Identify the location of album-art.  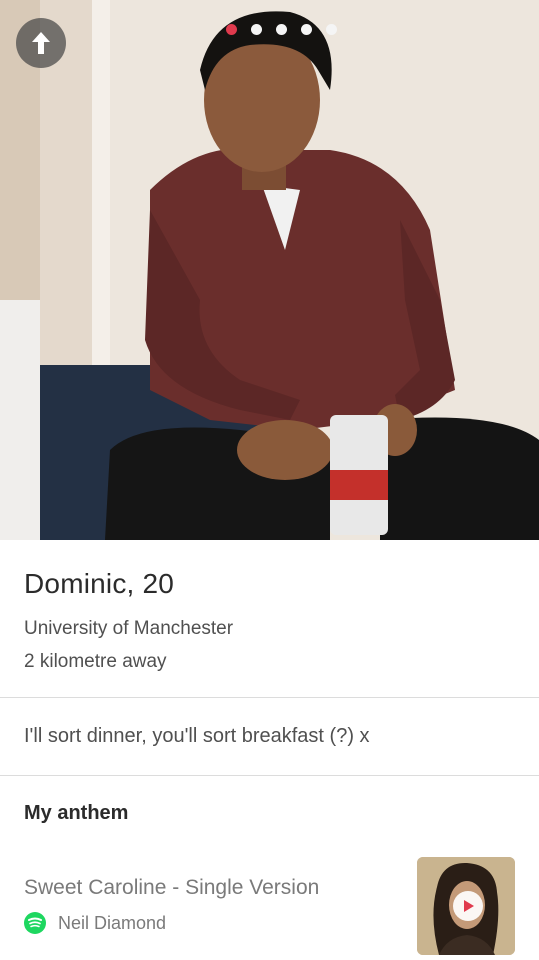
(466, 906).